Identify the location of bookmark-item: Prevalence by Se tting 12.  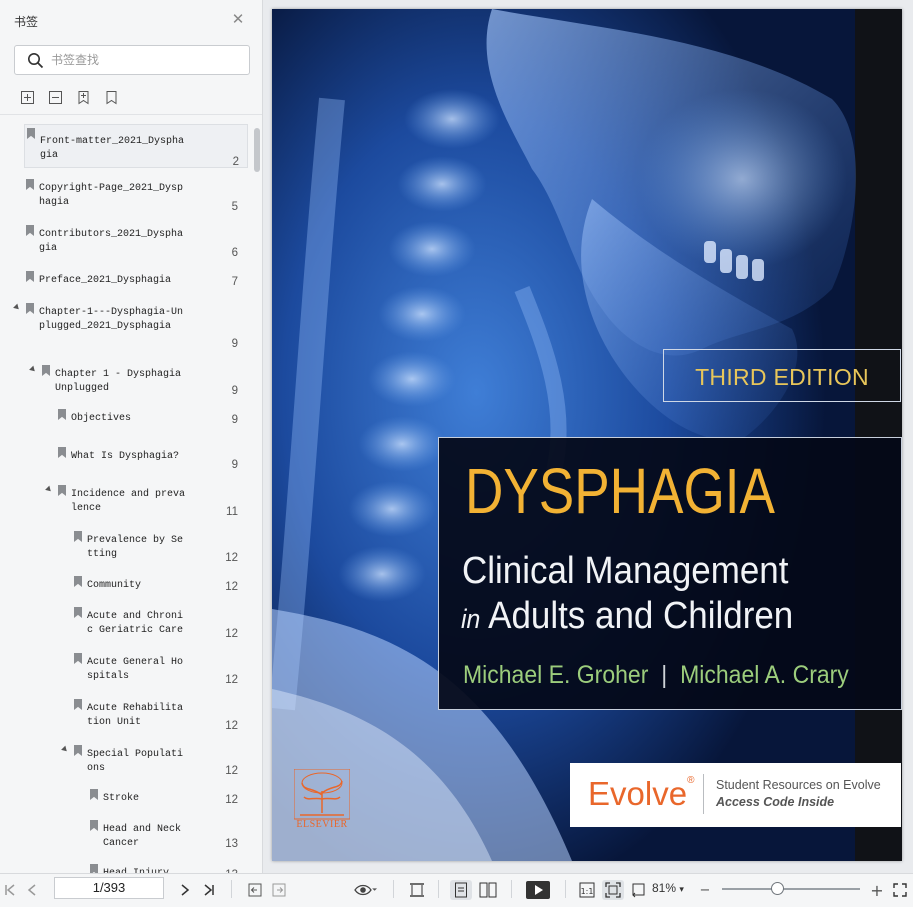
(125, 546).